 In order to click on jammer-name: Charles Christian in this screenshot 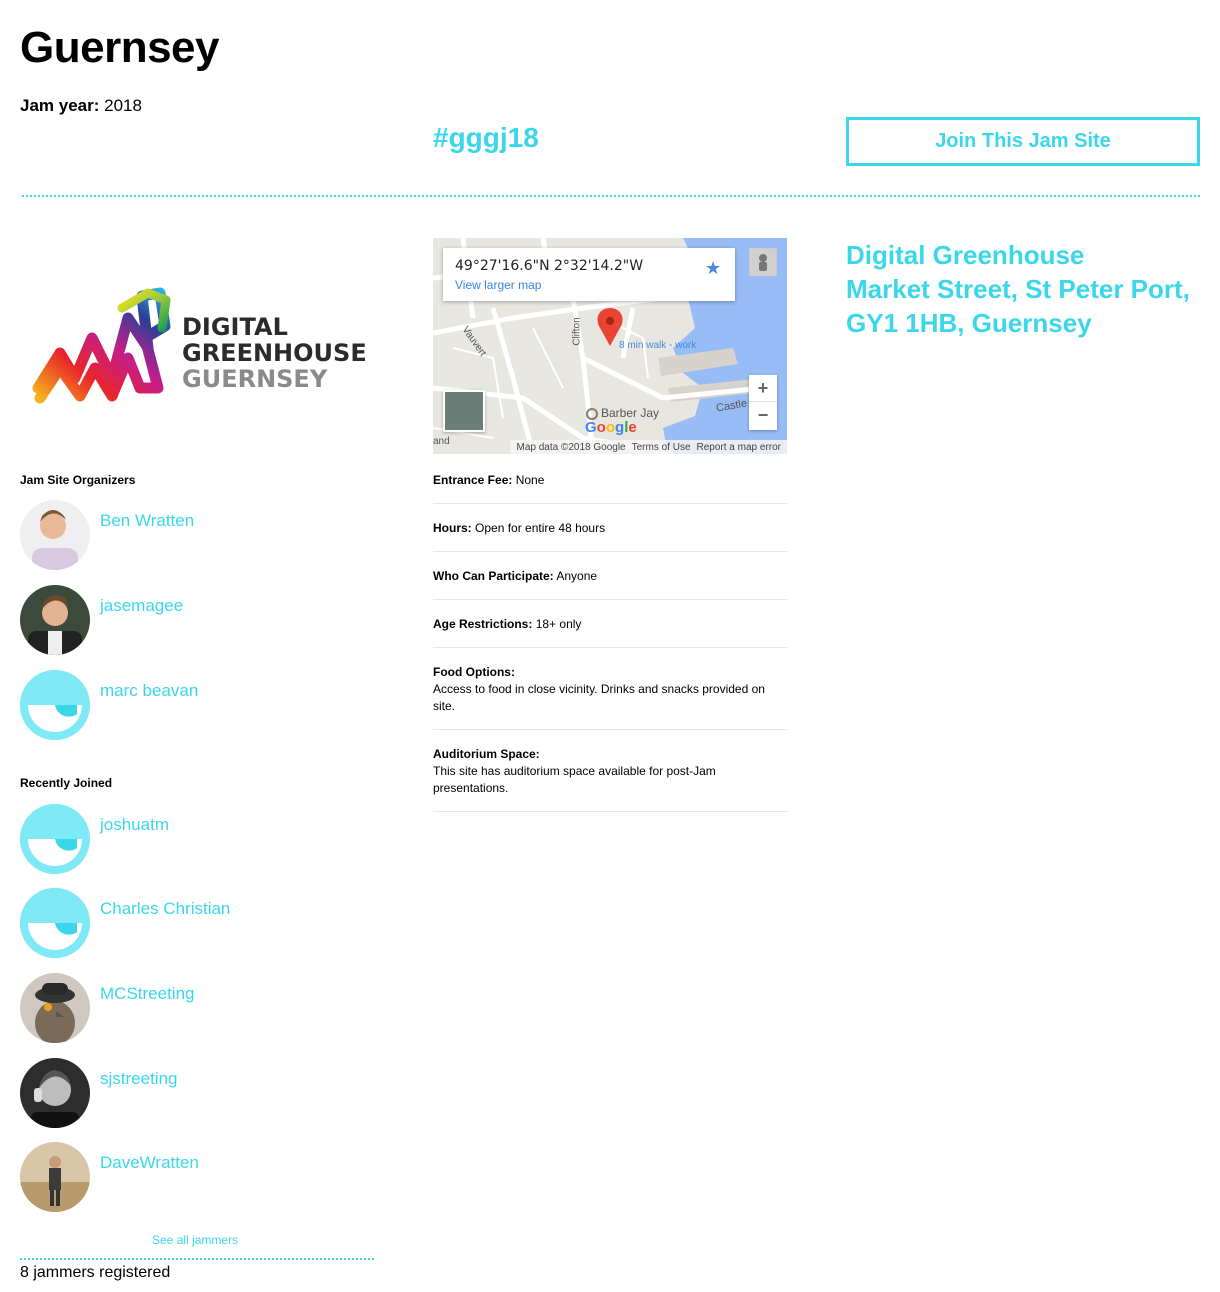, I will do `click(165, 909)`.